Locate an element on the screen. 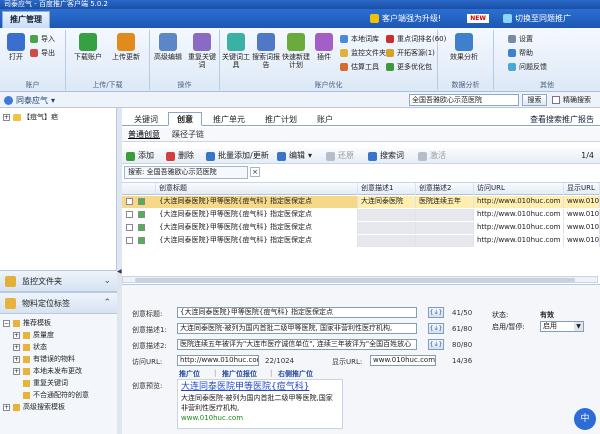 This screenshot has height=434, width=600. header-title: 创意标题 is located at coordinates (257, 189).